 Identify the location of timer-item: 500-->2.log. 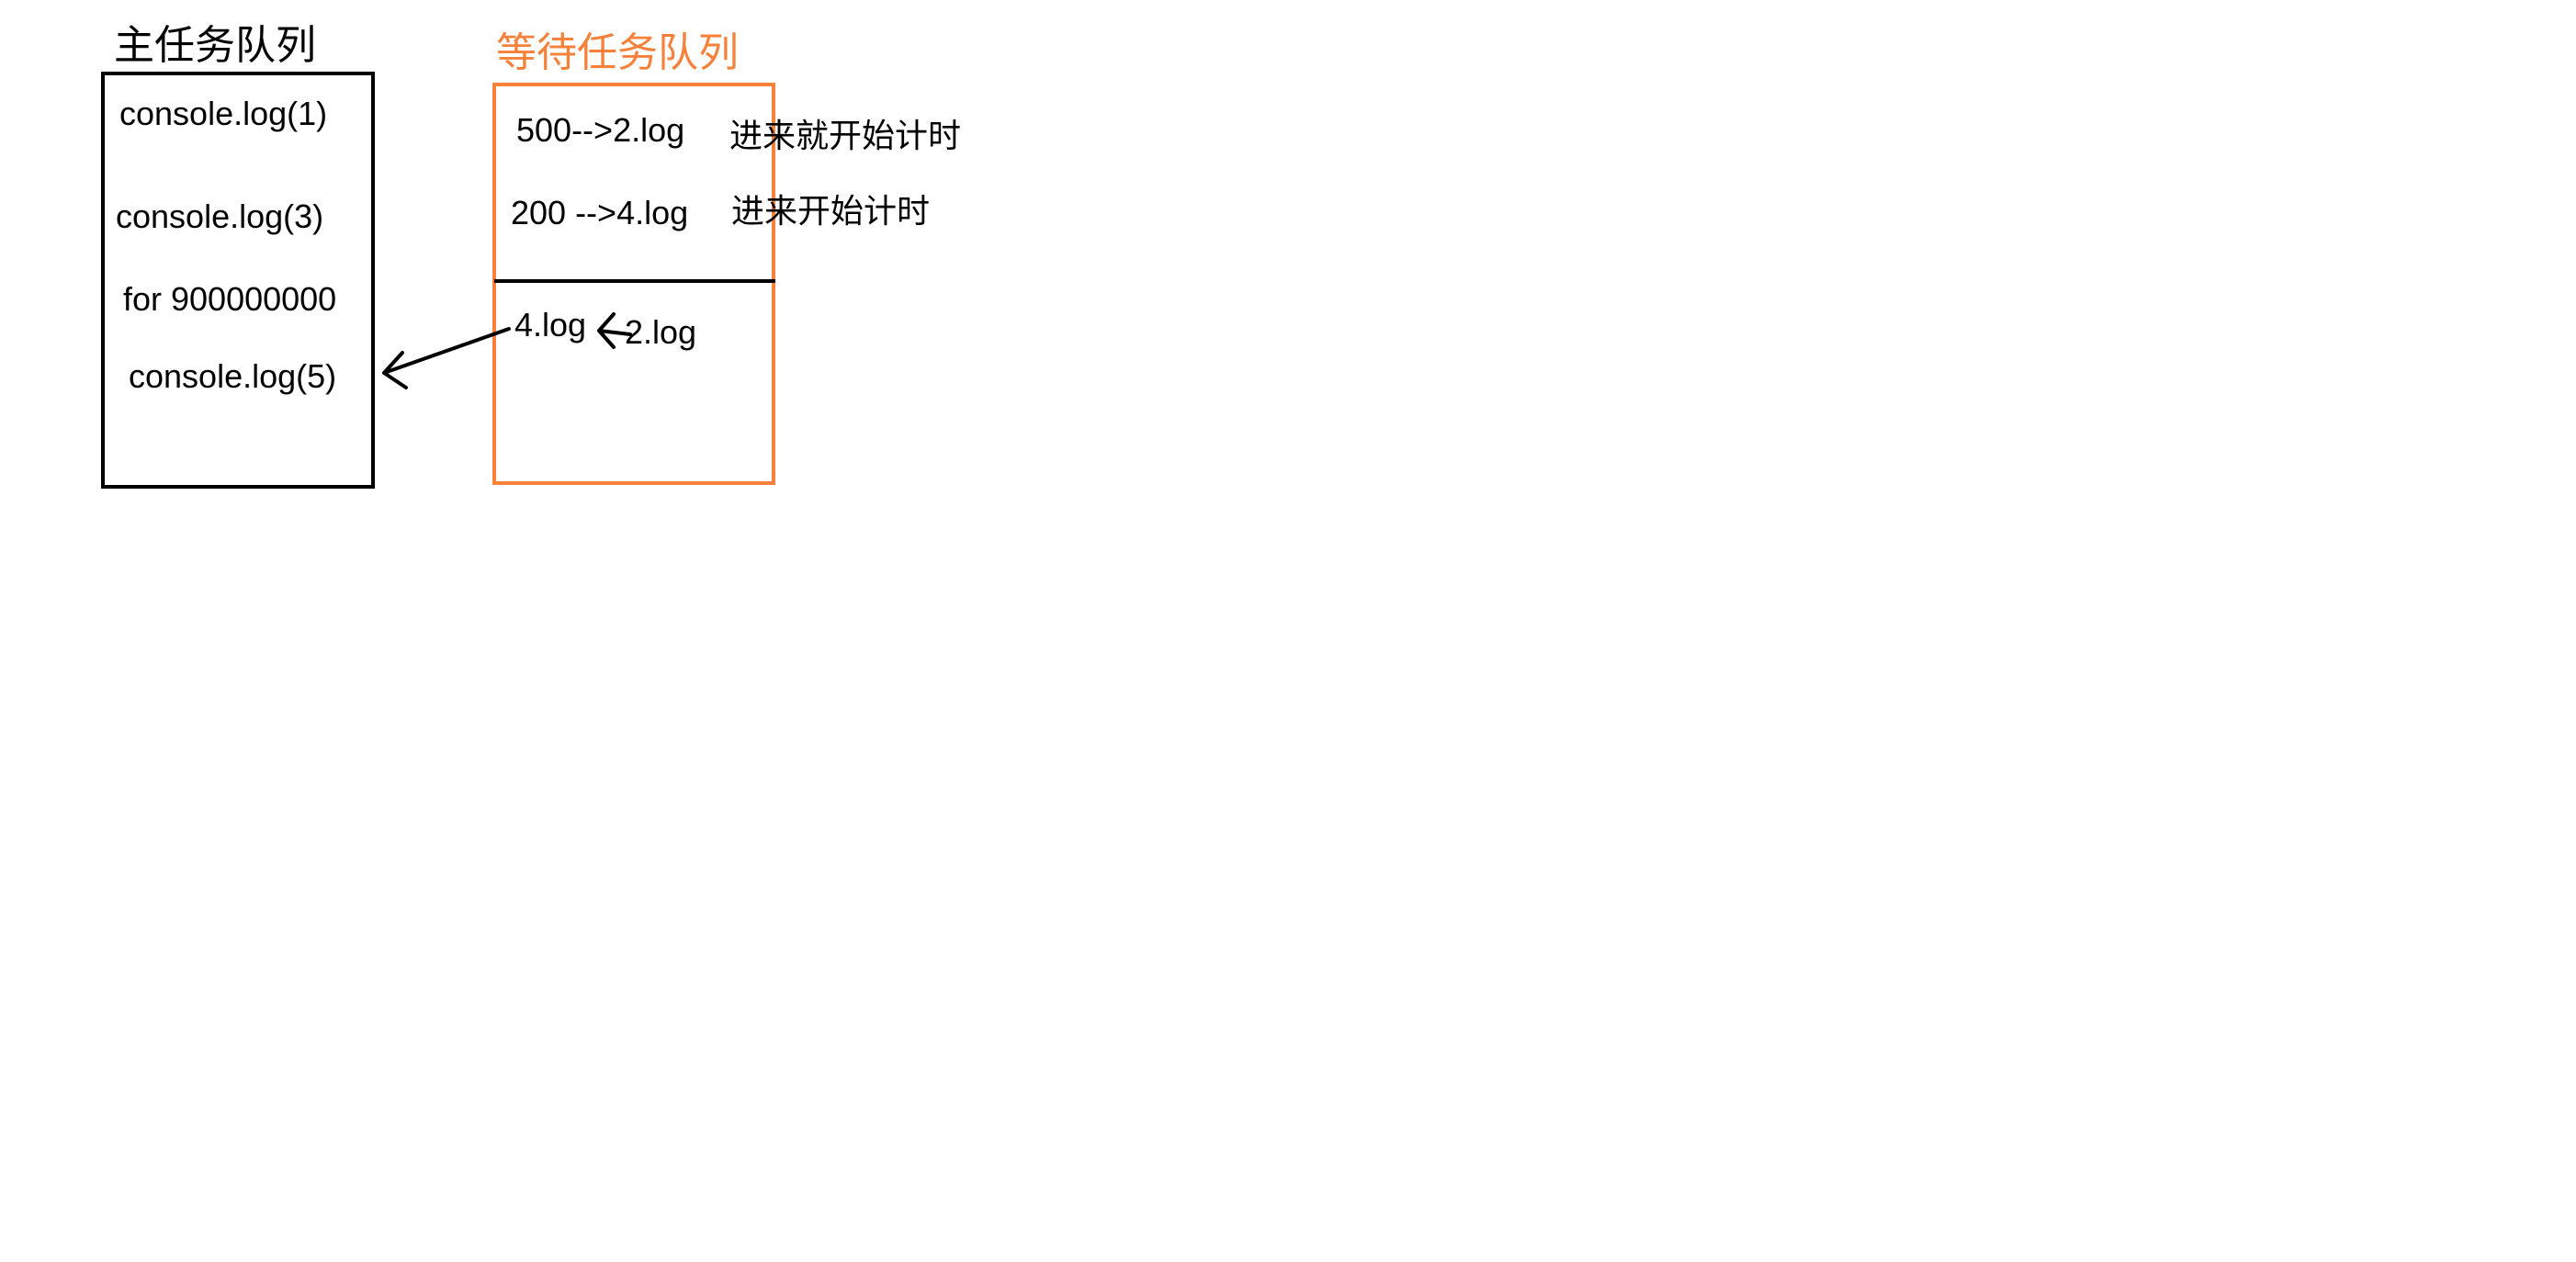
(600, 130).